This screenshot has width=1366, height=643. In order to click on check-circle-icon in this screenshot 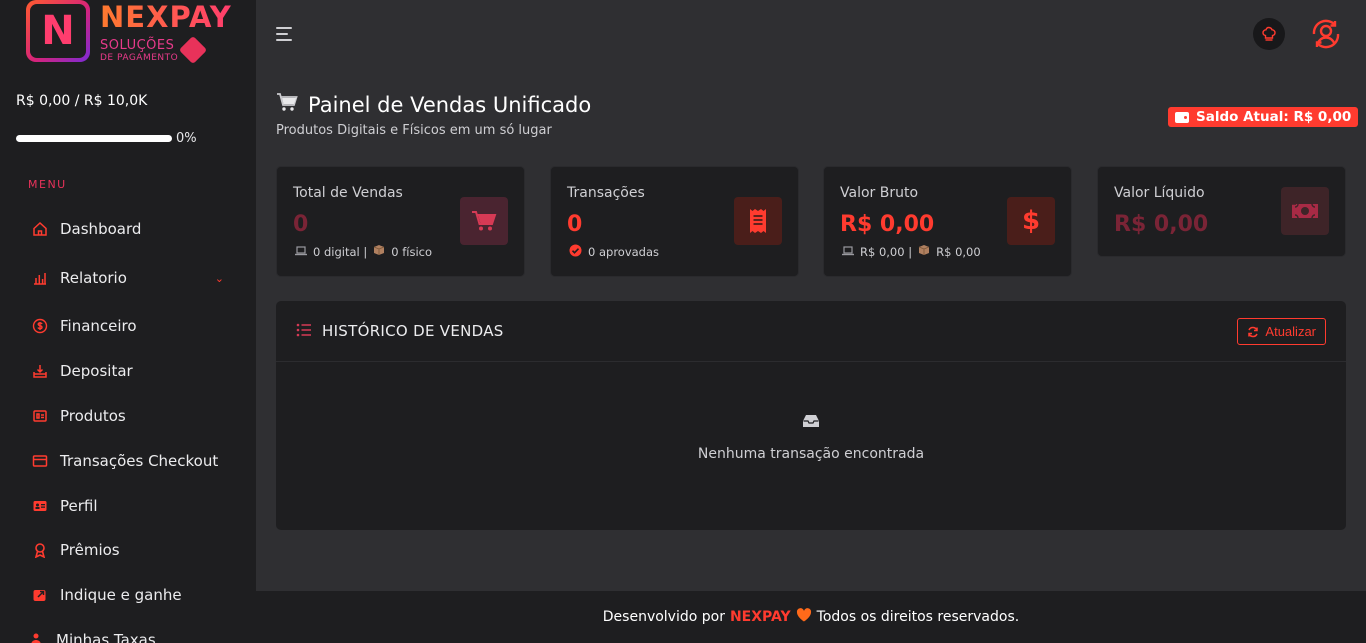, I will do `click(575, 252)`.